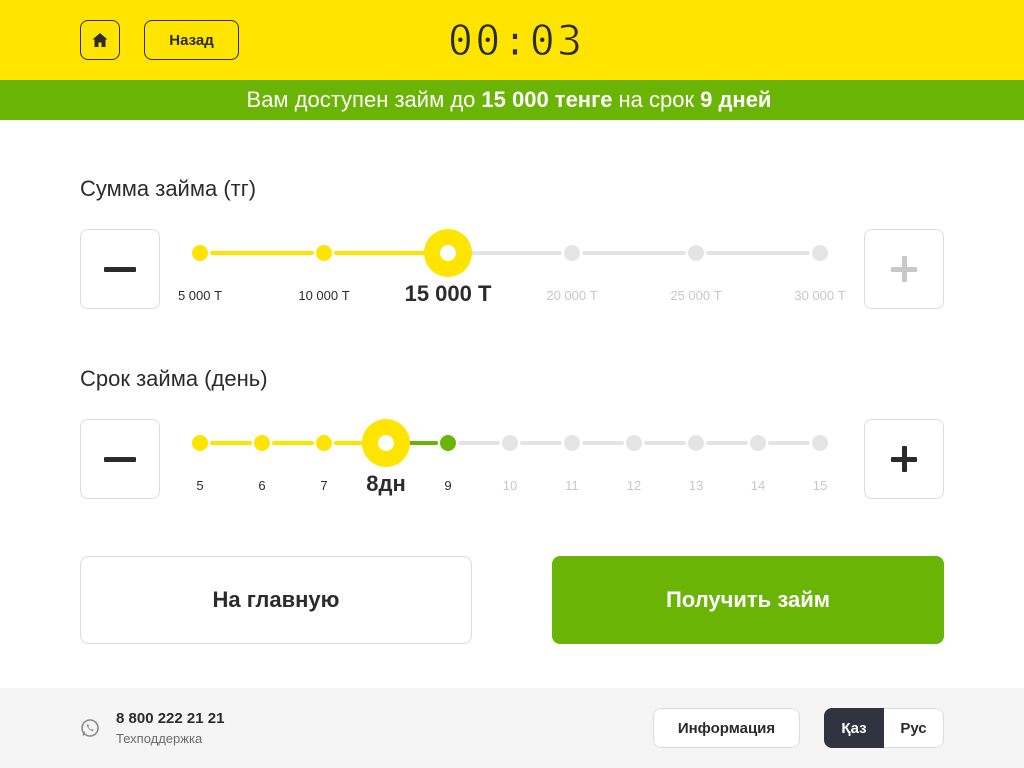 The image size is (1024, 768). Describe the element at coordinates (324, 485) in the screenshot. I see `term-tick-label: 7` at that location.